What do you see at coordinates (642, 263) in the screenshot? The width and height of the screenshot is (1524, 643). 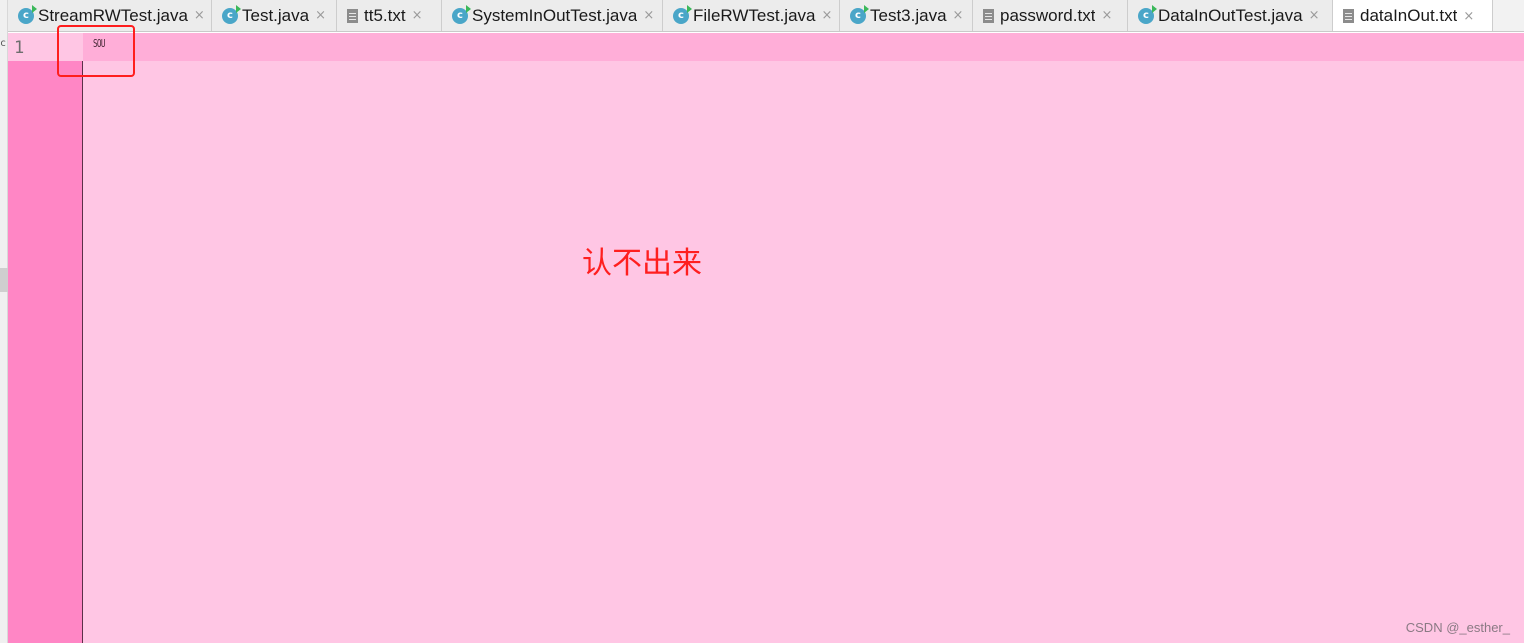 I see `annotation-text: 认不出来` at bounding box center [642, 263].